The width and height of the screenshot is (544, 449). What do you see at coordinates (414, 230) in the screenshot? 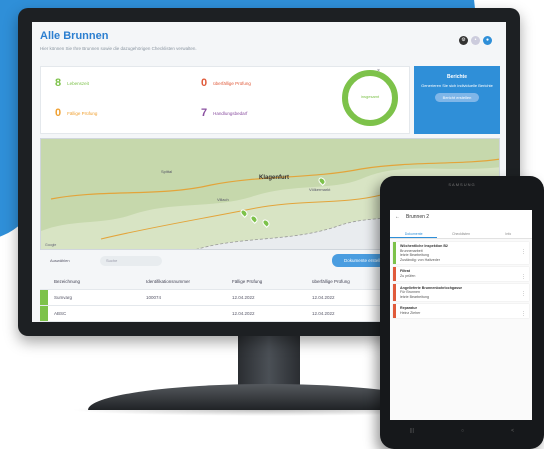
I see `tab-documents: Dokumente` at bounding box center [414, 230].